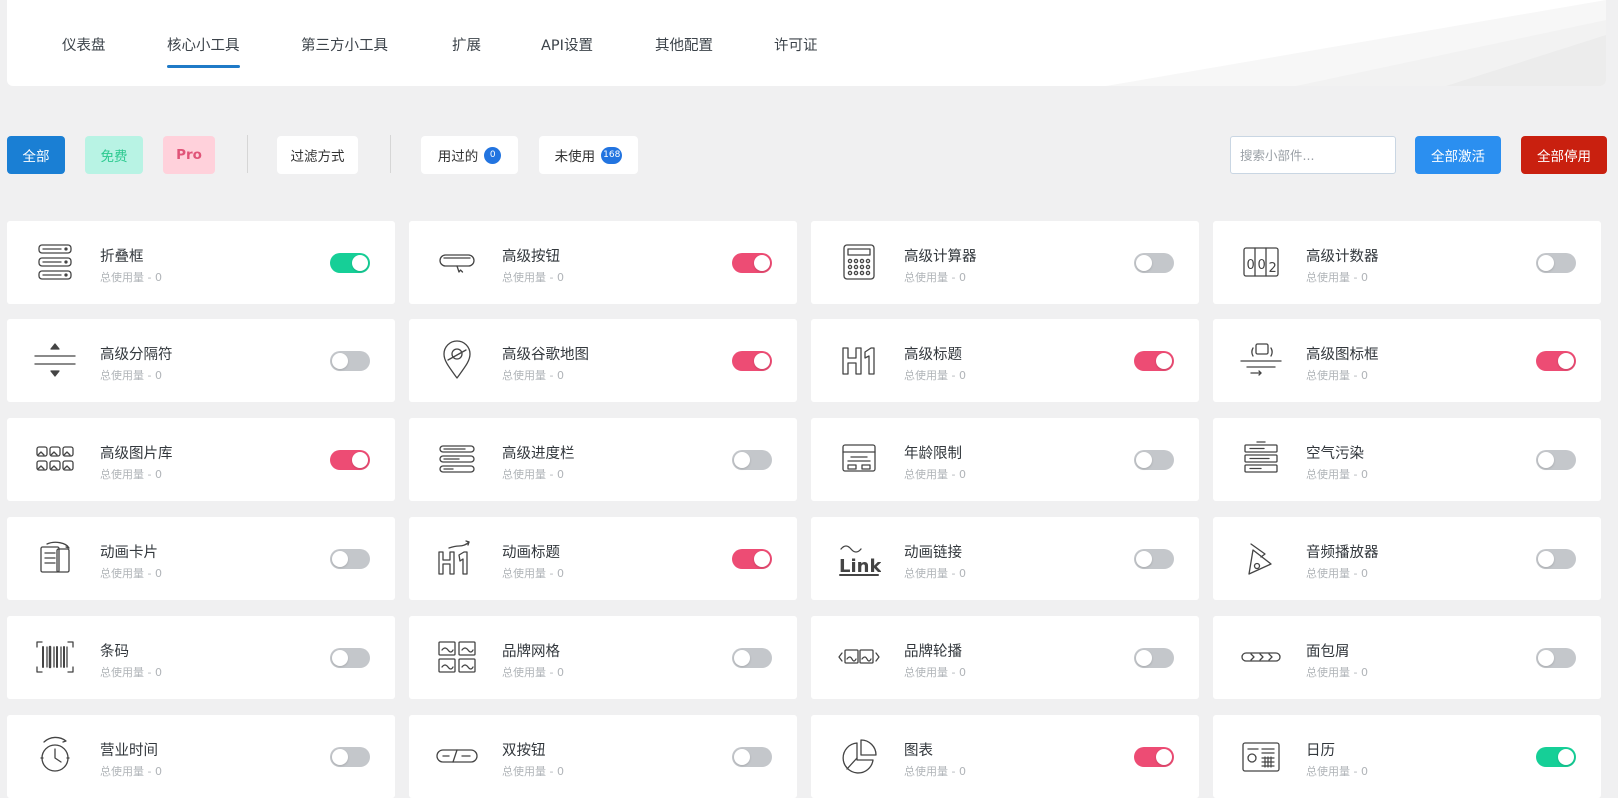  Describe the element at coordinates (201, 756) in the screenshot. I see `widget-card: 营业时间 总使用量 - 0` at that location.